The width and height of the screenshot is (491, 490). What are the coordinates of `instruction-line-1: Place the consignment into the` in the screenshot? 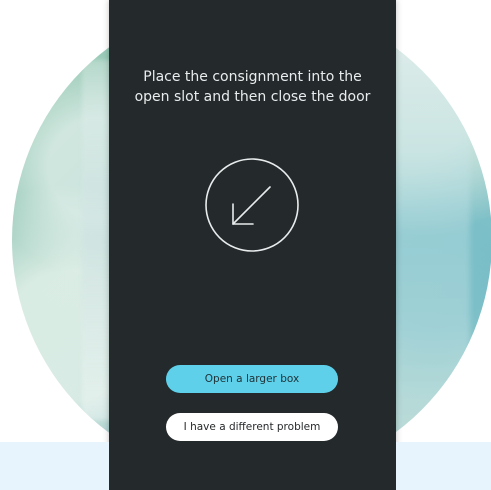 It's located at (252, 77).